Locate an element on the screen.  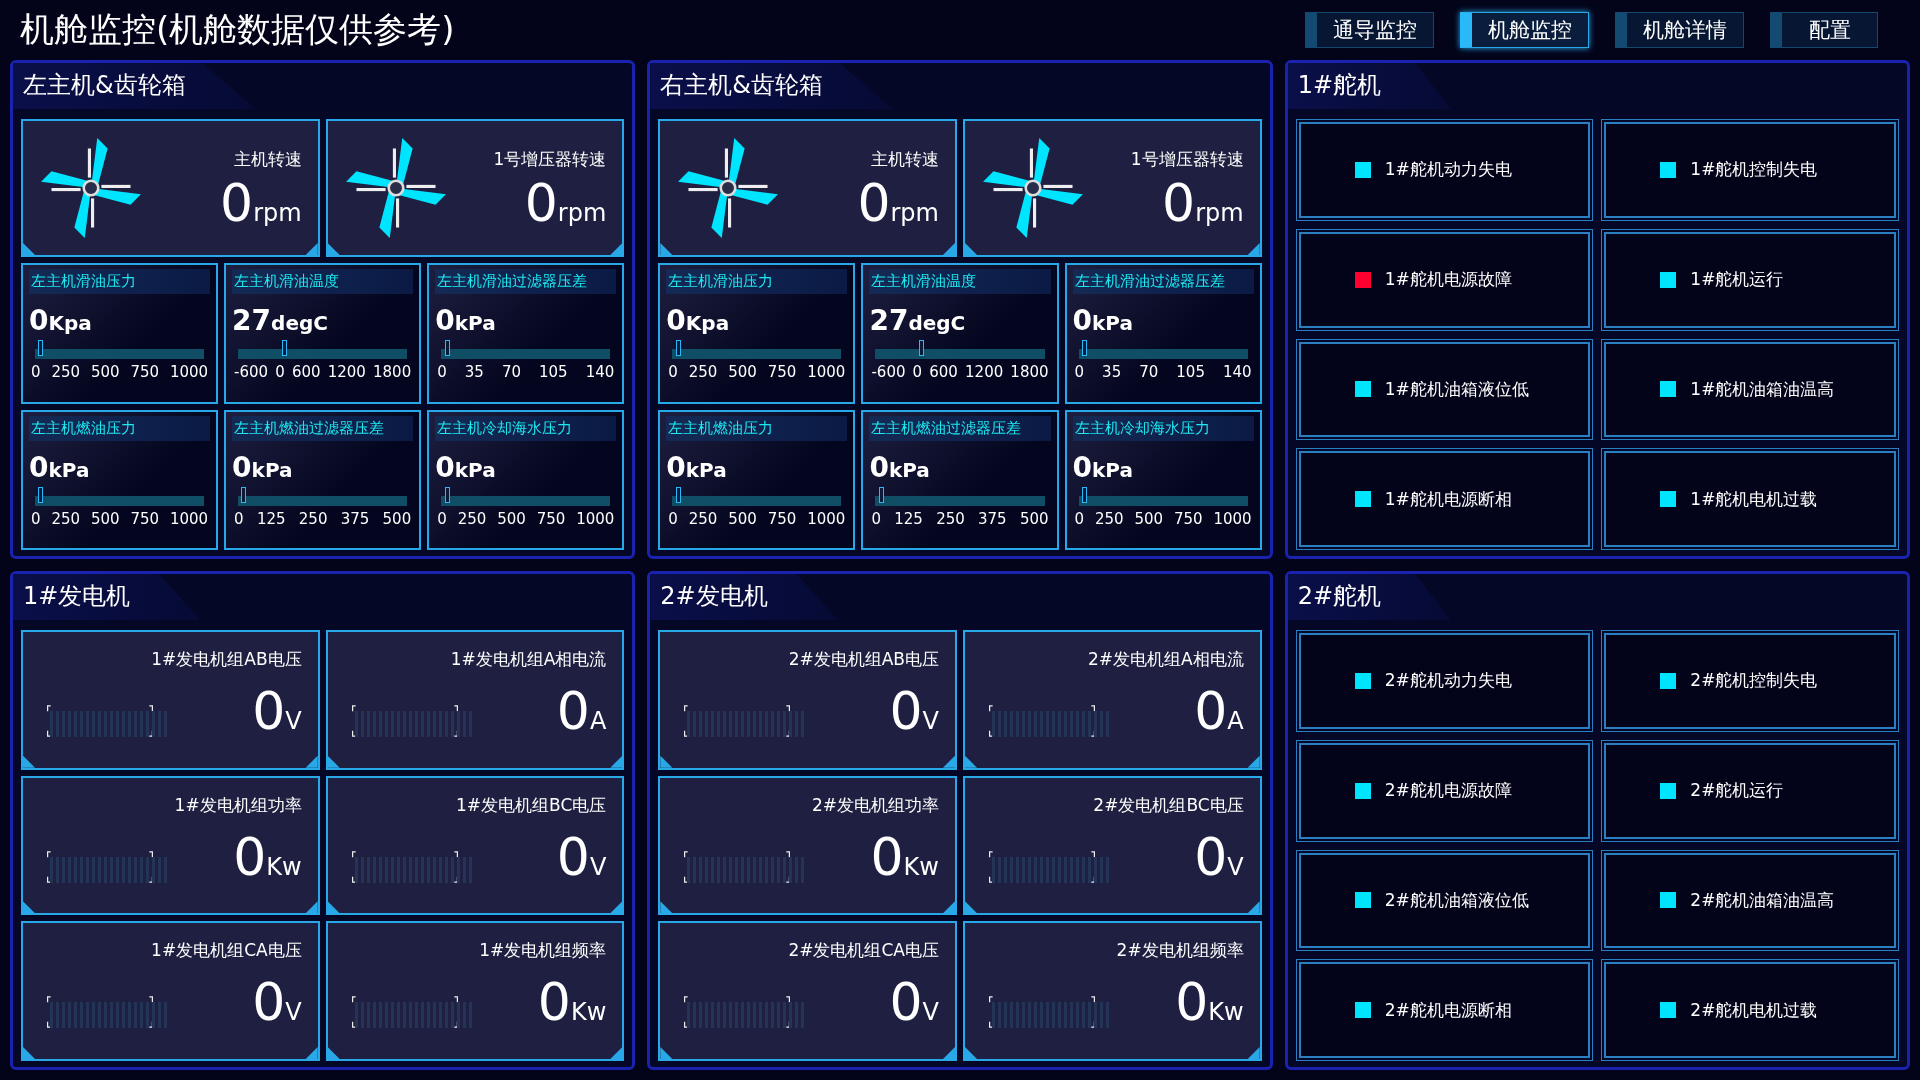
panel-title: 2#发电机 is located at coordinates (744, 597).